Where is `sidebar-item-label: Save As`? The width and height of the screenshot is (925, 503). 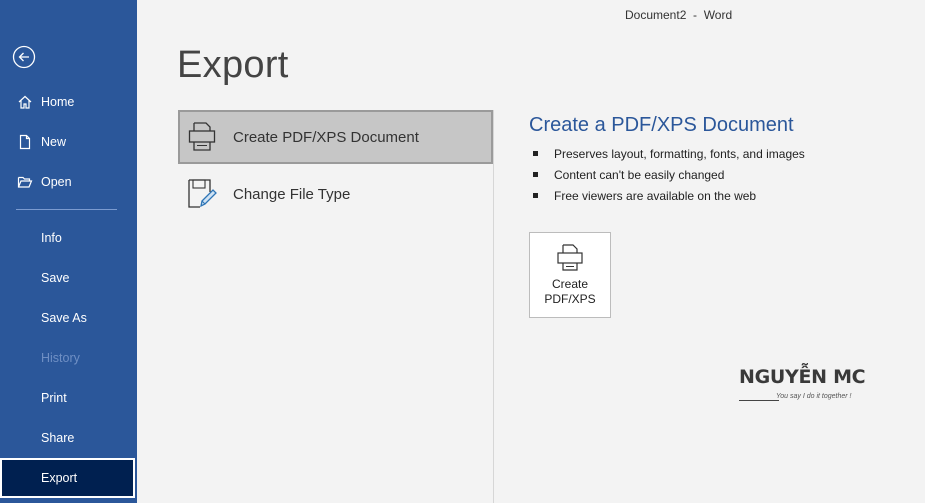
sidebar-item-label: Save As is located at coordinates (64, 318).